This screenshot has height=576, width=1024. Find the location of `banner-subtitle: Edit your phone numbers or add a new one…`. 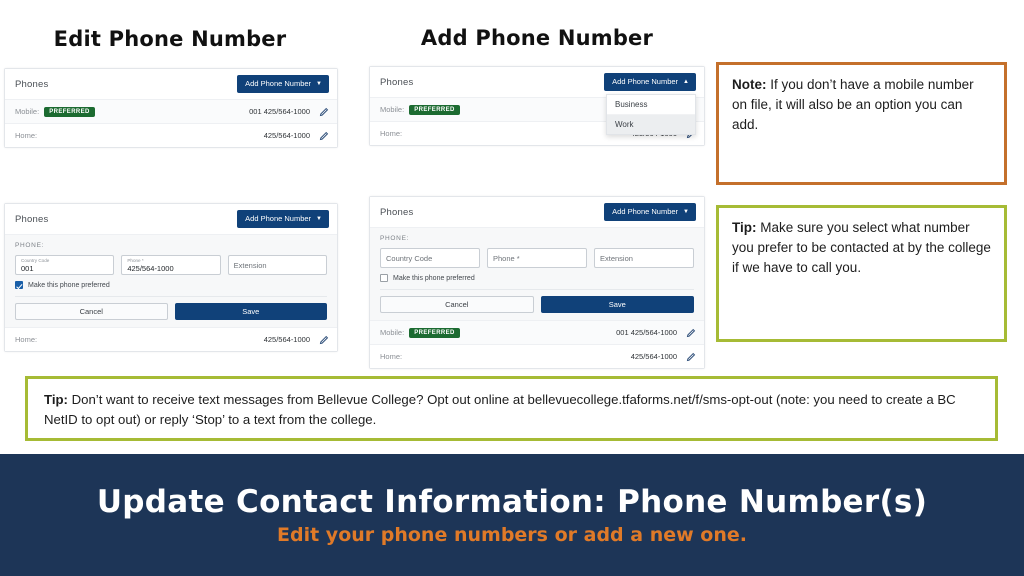

banner-subtitle: Edit your phone numbers or add a new one… is located at coordinates (512, 535).